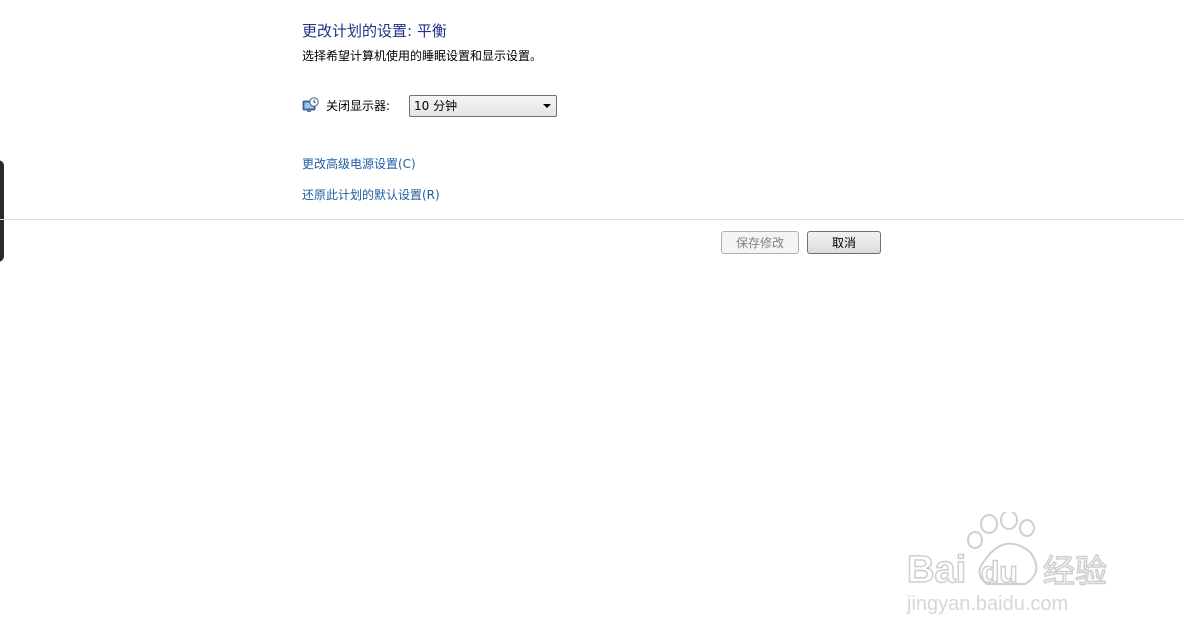 The height and width of the screenshot is (642, 1184). I want to click on svg-text: du, so click(999, 572).